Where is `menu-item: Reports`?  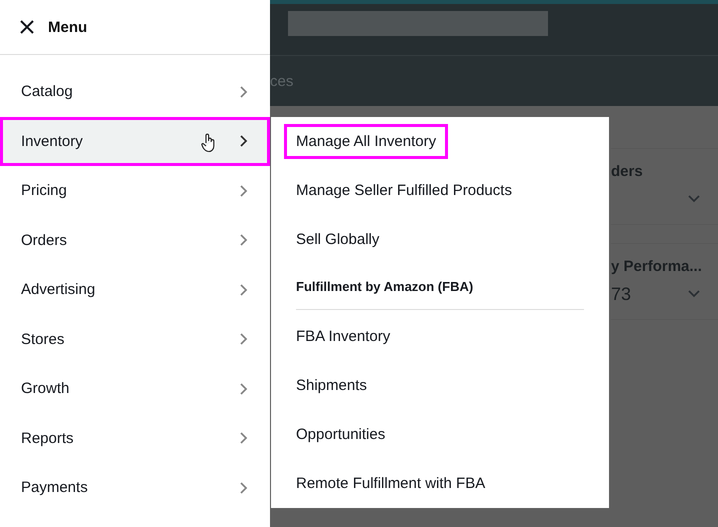 menu-item: Reports is located at coordinates (135, 438).